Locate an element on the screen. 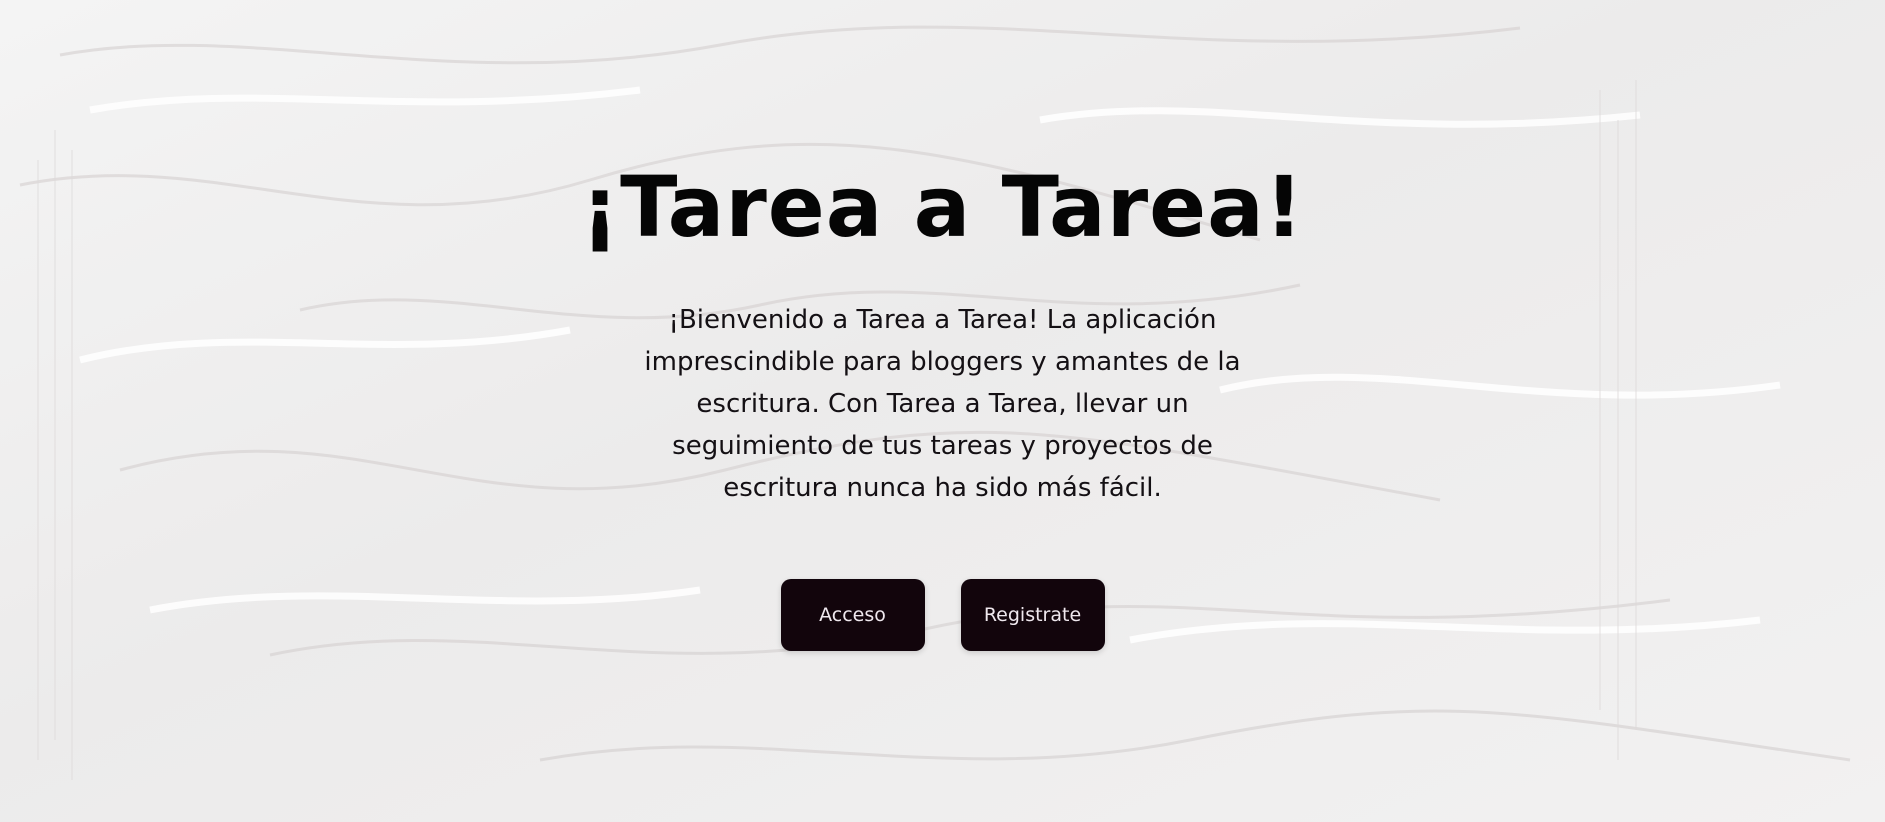  login-button: Acceso is located at coordinates (852, 615).